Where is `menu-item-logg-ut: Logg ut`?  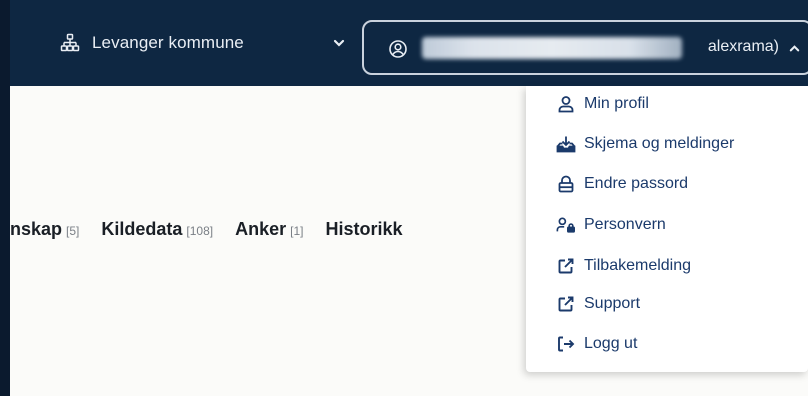
menu-item-logg-ut: Logg ut is located at coordinates (596, 344).